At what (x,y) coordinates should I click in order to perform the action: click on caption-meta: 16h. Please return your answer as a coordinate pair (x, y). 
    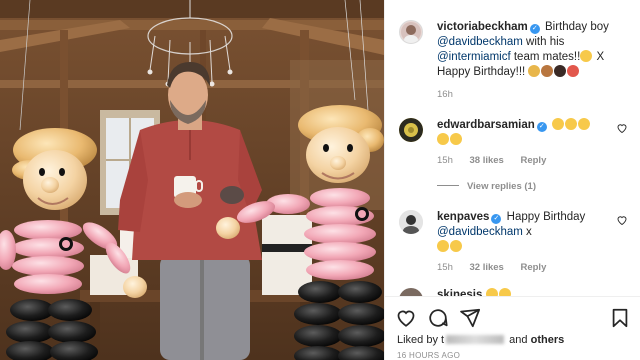
    Looking at the image, I should click on (452, 94).